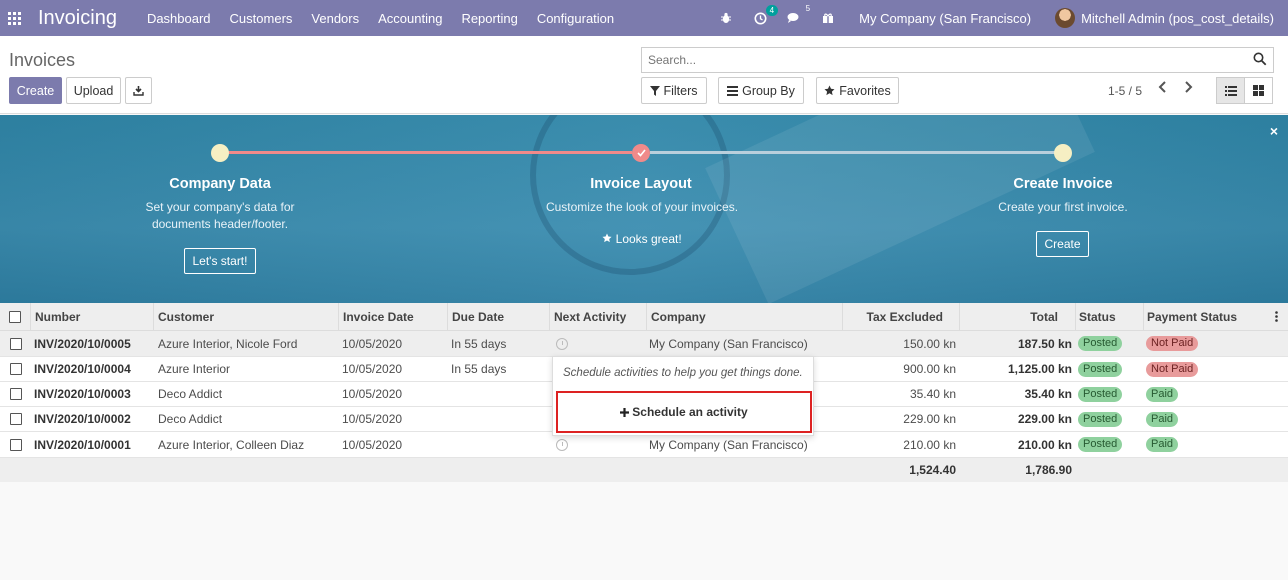  Describe the element at coordinates (680, 90) in the screenshot. I see `filters-label: Filters` at that location.